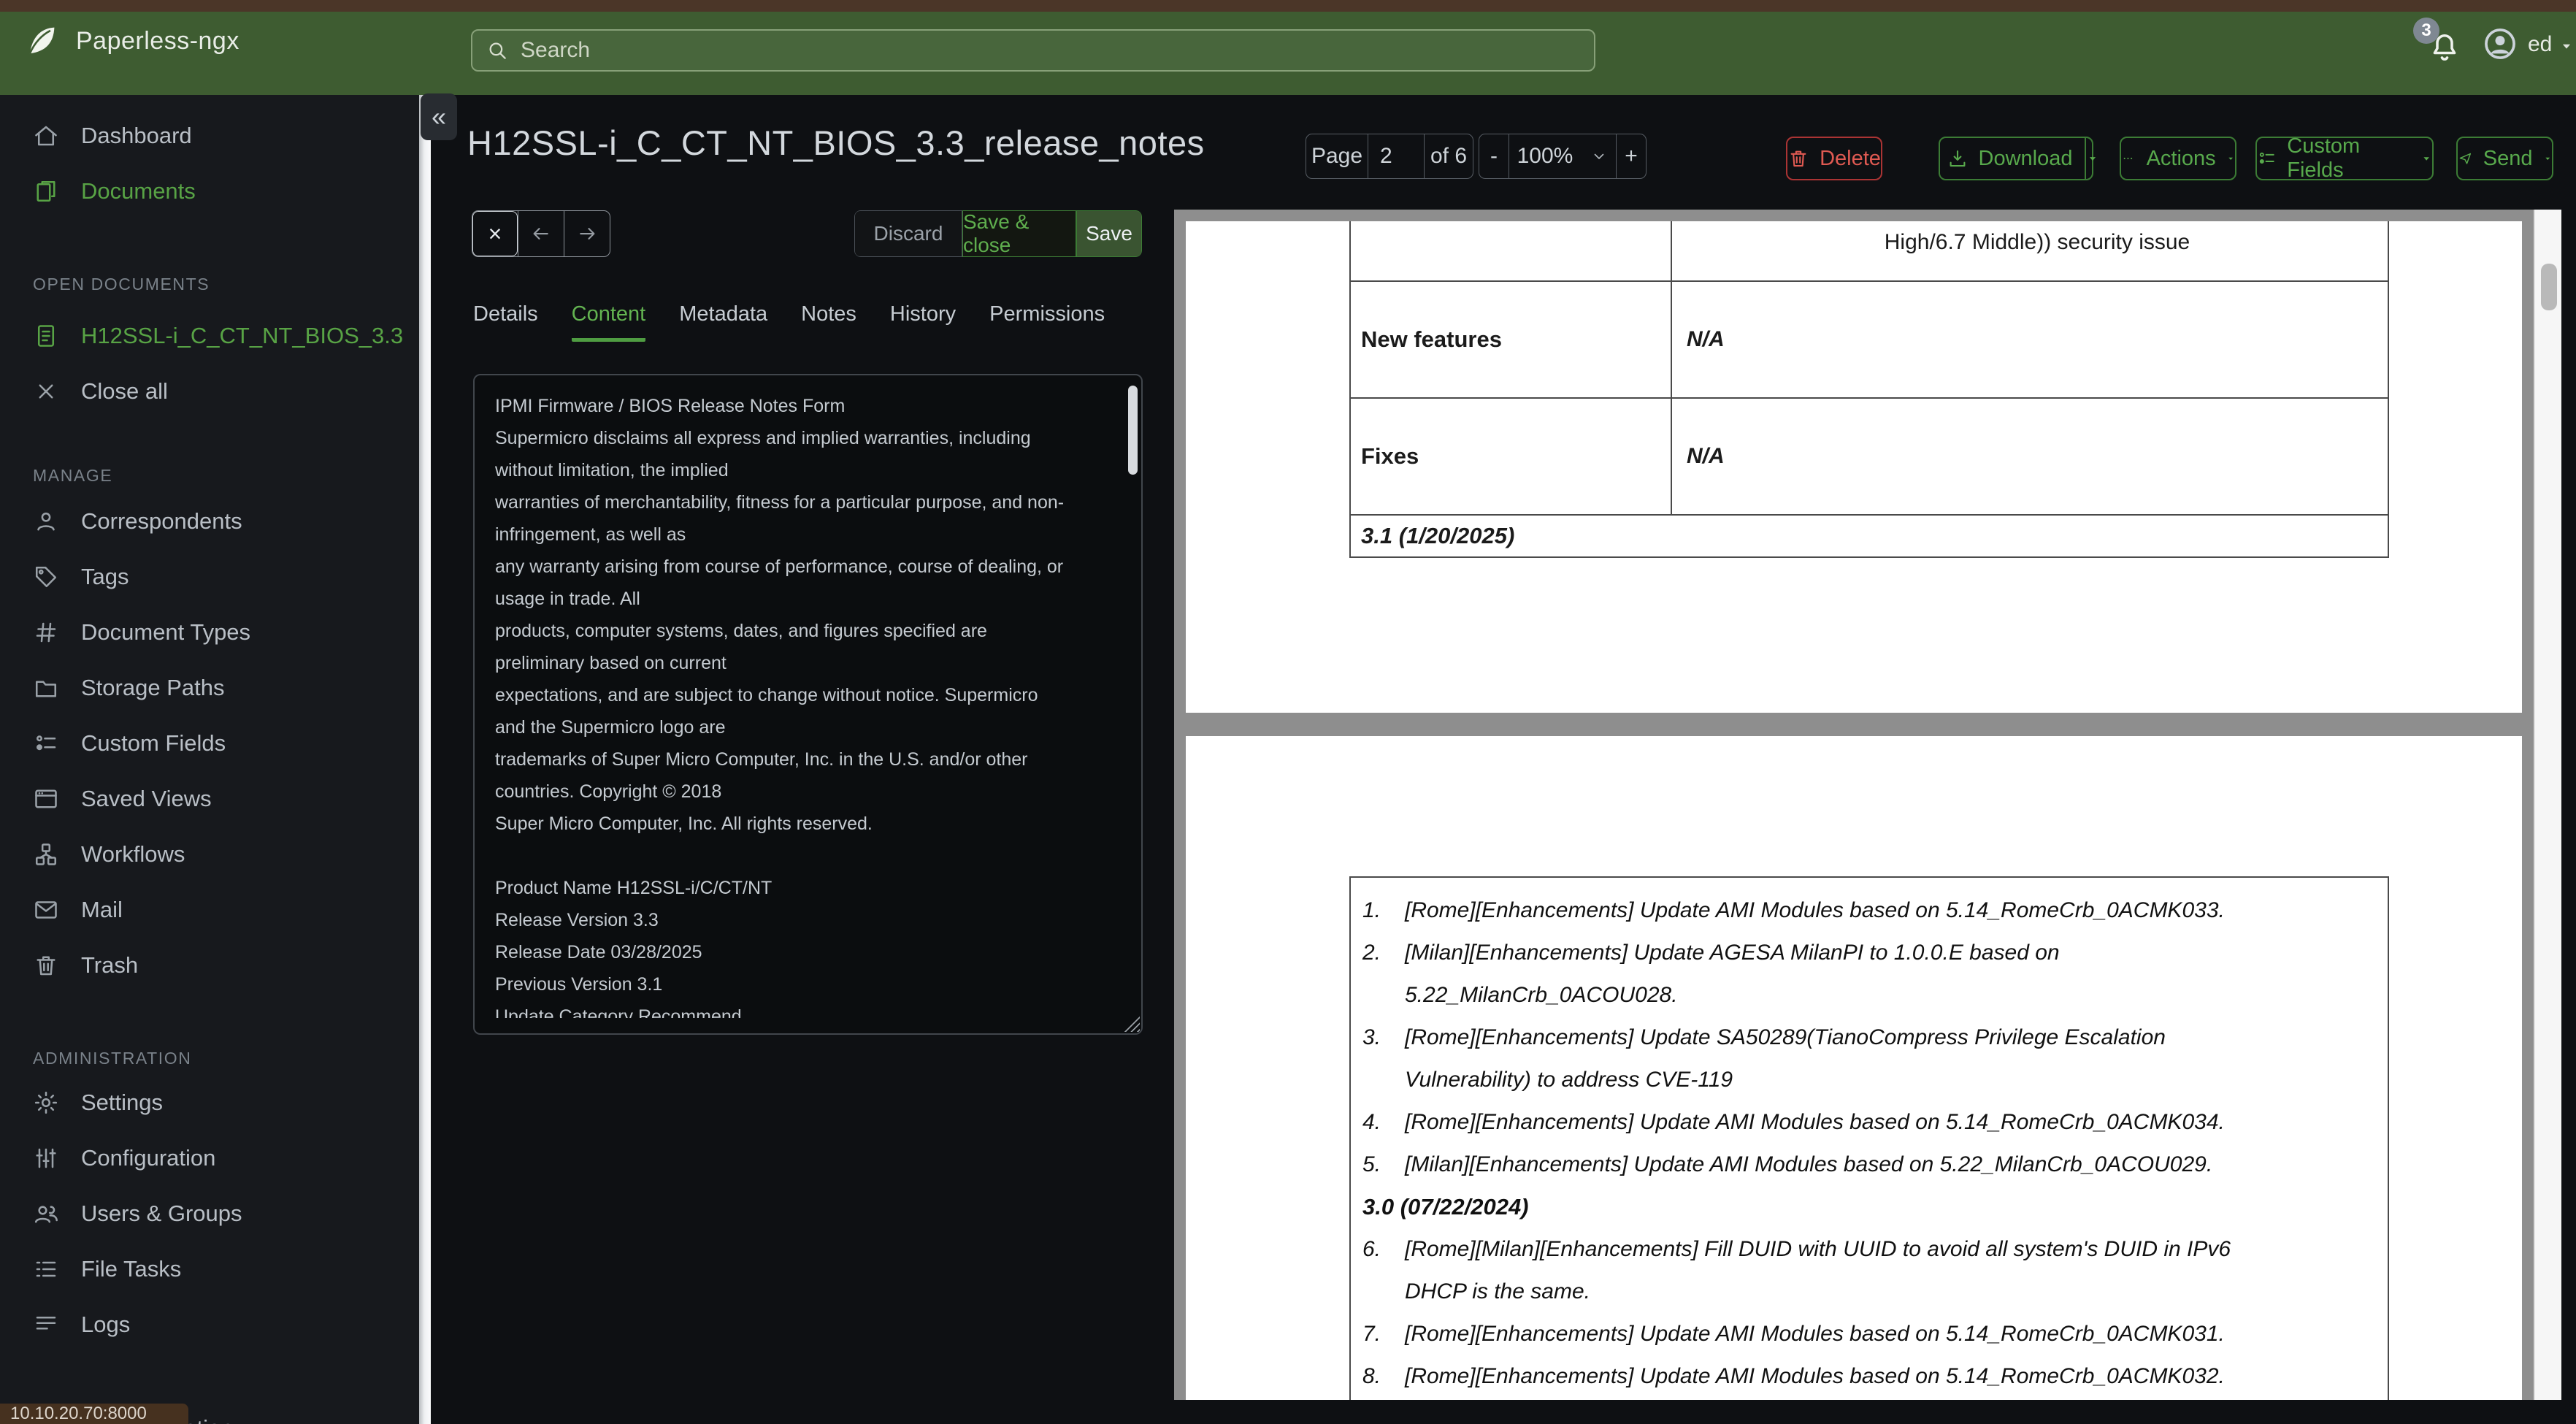  I want to click on save-and-close-button: Save & close, so click(1019, 234).